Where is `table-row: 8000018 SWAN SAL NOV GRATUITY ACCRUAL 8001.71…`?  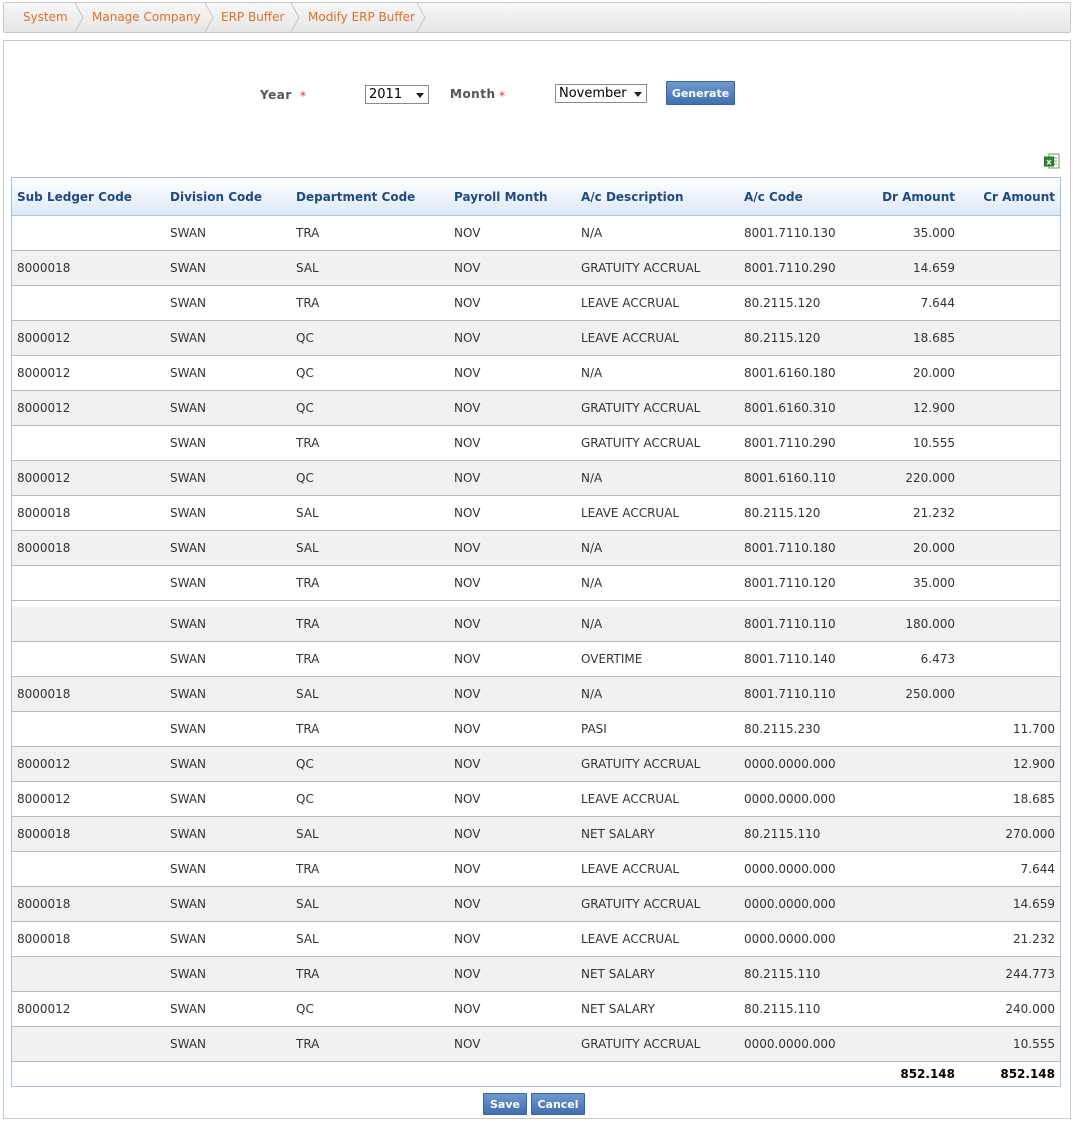
table-row: 8000018 SWAN SAL NOV GRATUITY ACCRUAL 8001.71… is located at coordinates (536, 268).